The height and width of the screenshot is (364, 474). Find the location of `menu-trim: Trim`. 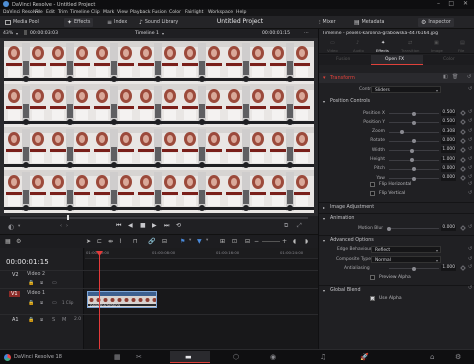

menu-trim: Trim is located at coordinates (63, 12).